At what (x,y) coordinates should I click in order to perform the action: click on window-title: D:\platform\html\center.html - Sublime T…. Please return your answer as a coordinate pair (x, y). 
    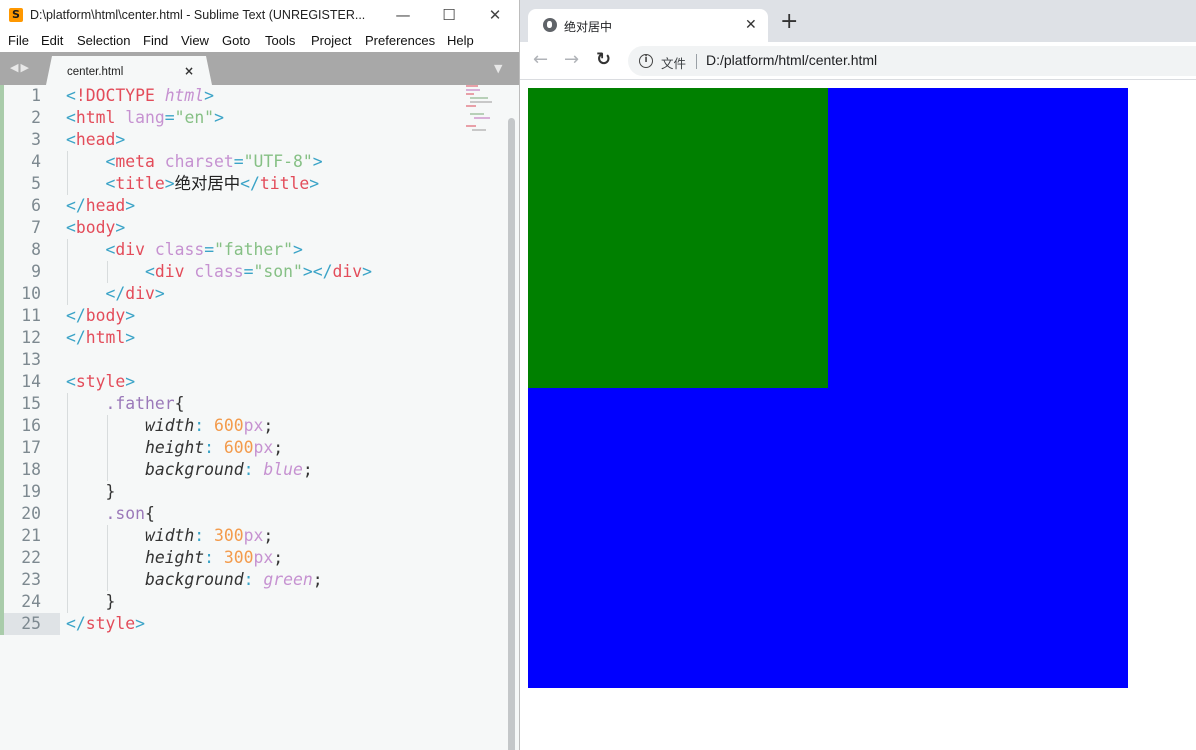
    Looking at the image, I should click on (198, 15).